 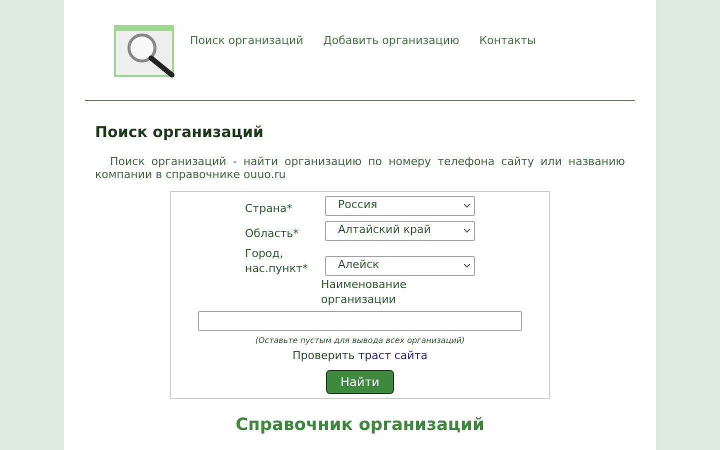 What do you see at coordinates (247, 41) in the screenshot?
I see `nav-link: Поиск организаций` at bounding box center [247, 41].